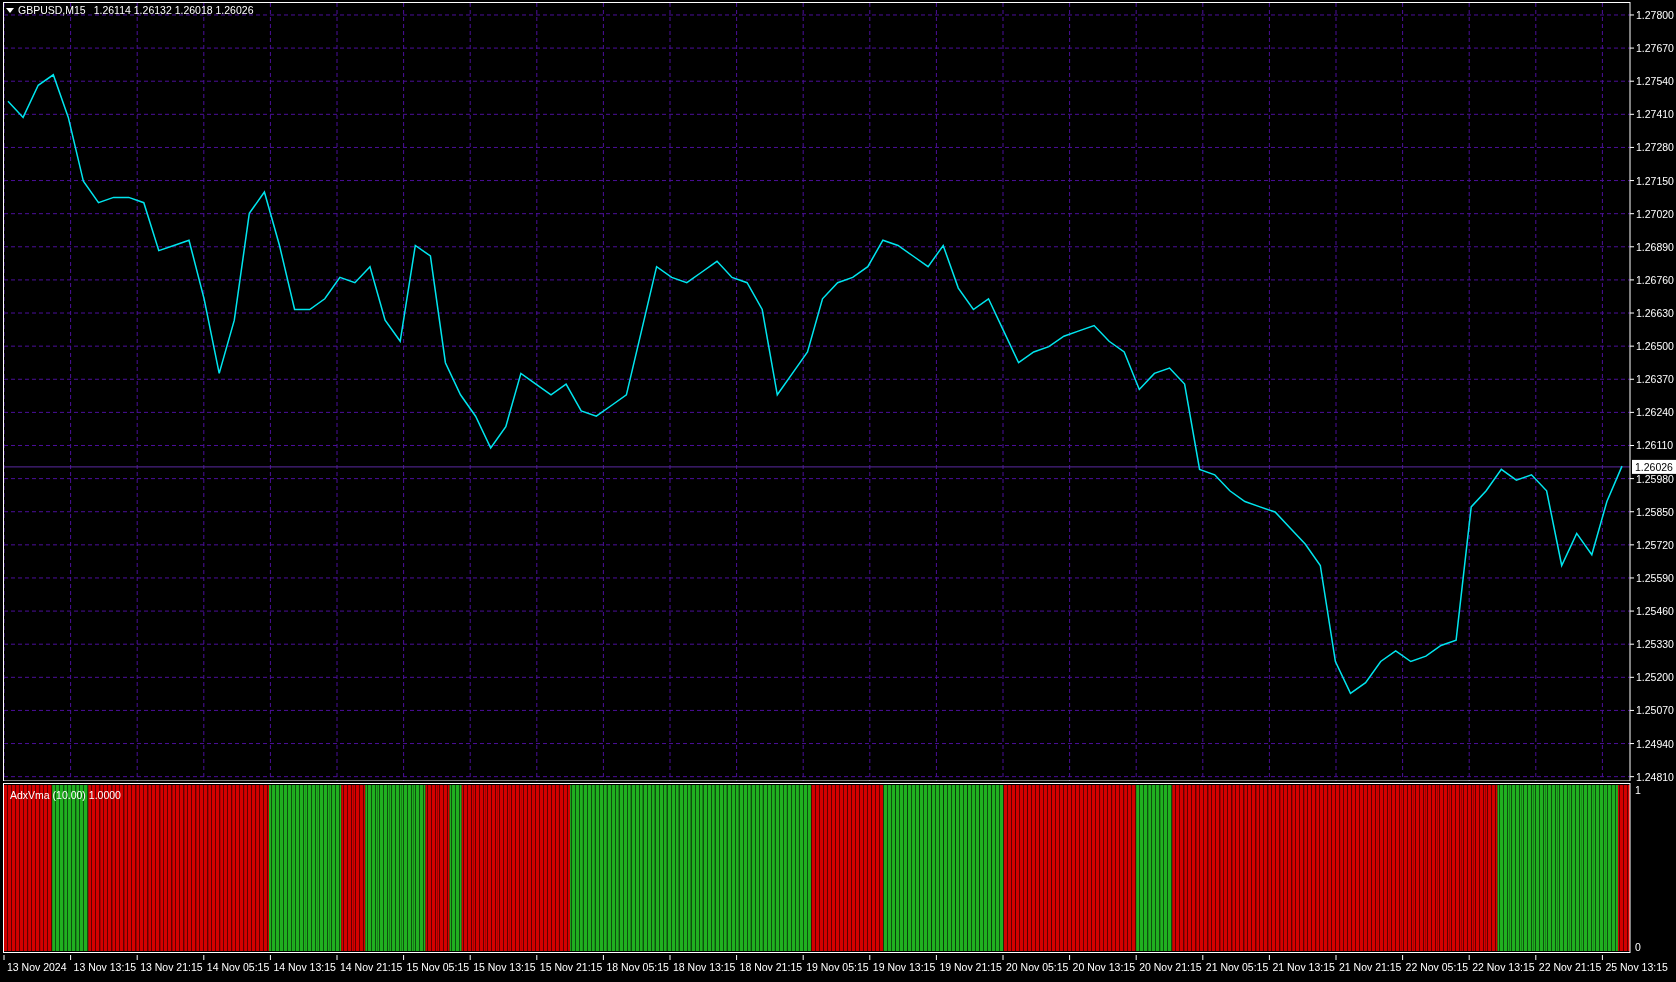 The image size is (1676, 982). What do you see at coordinates (1655, 313) in the screenshot?
I see `axis-label: 1.26630` at bounding box center [1655, 313].